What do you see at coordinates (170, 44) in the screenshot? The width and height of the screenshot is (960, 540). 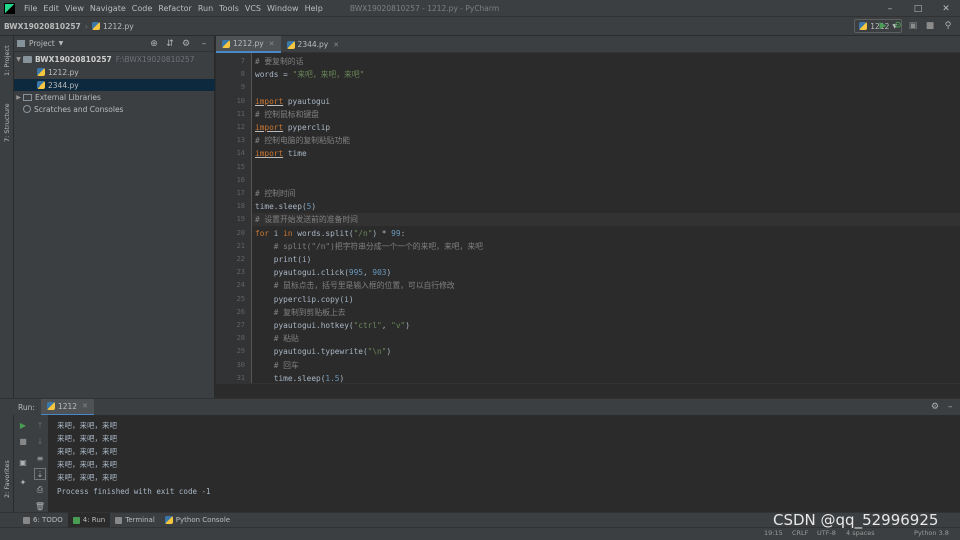 I see `collapse-all-icon: ⇵` at bounding box center [170, 44].